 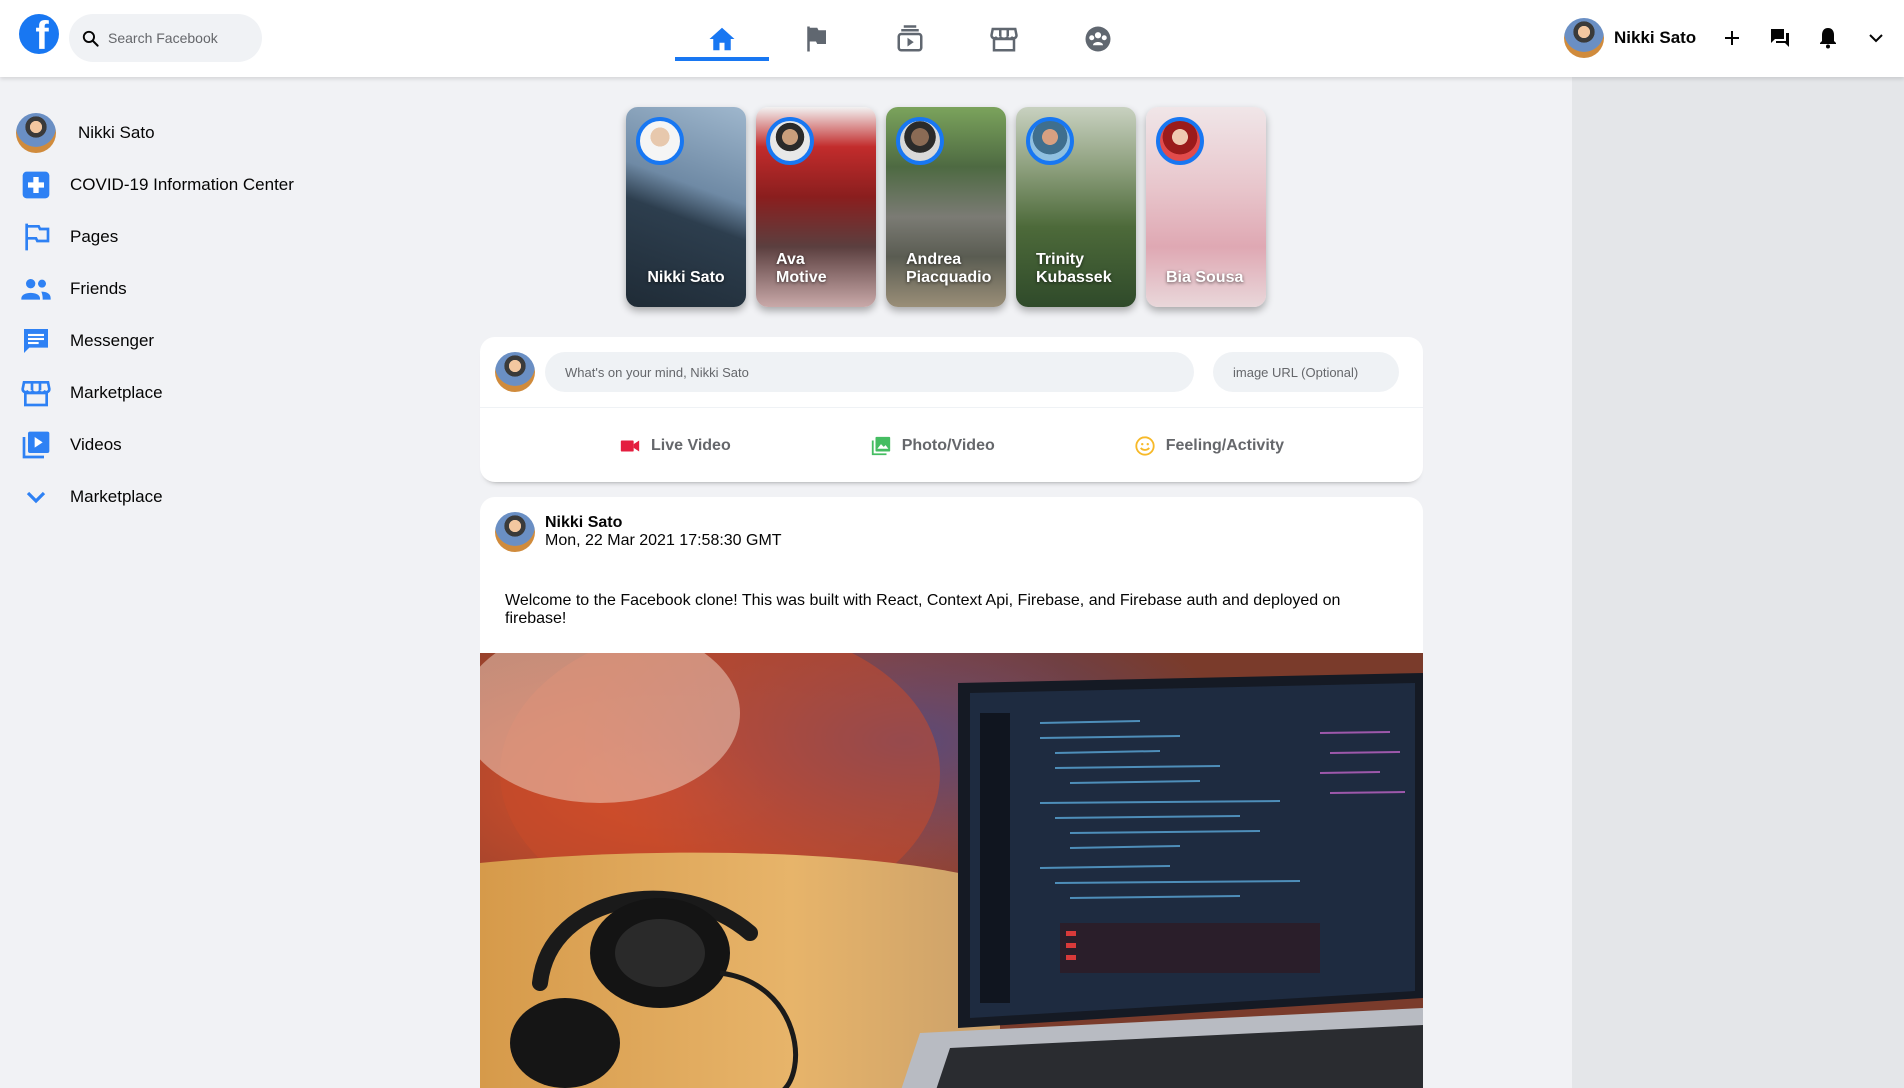 I want to click on bell-icon, so click(x=1828, y=38).